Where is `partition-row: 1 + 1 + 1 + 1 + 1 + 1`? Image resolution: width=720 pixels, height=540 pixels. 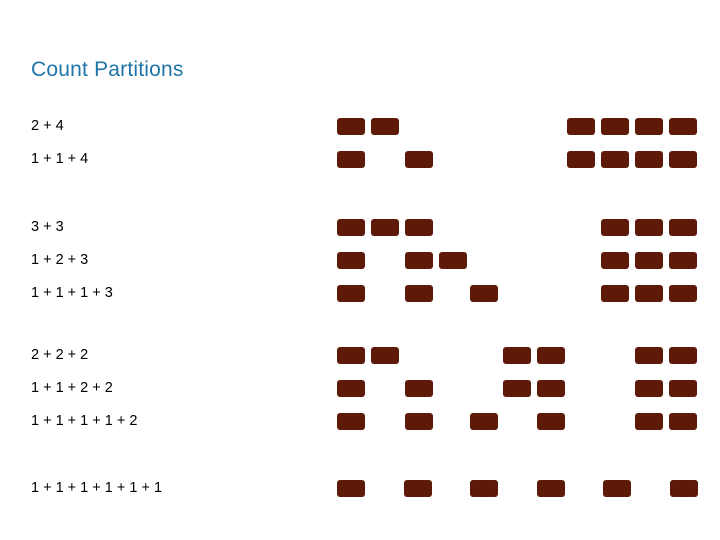
partition-row: 1 + 1 + 1 + 1 + 1 + 1 is located at coordinates (360, 496).